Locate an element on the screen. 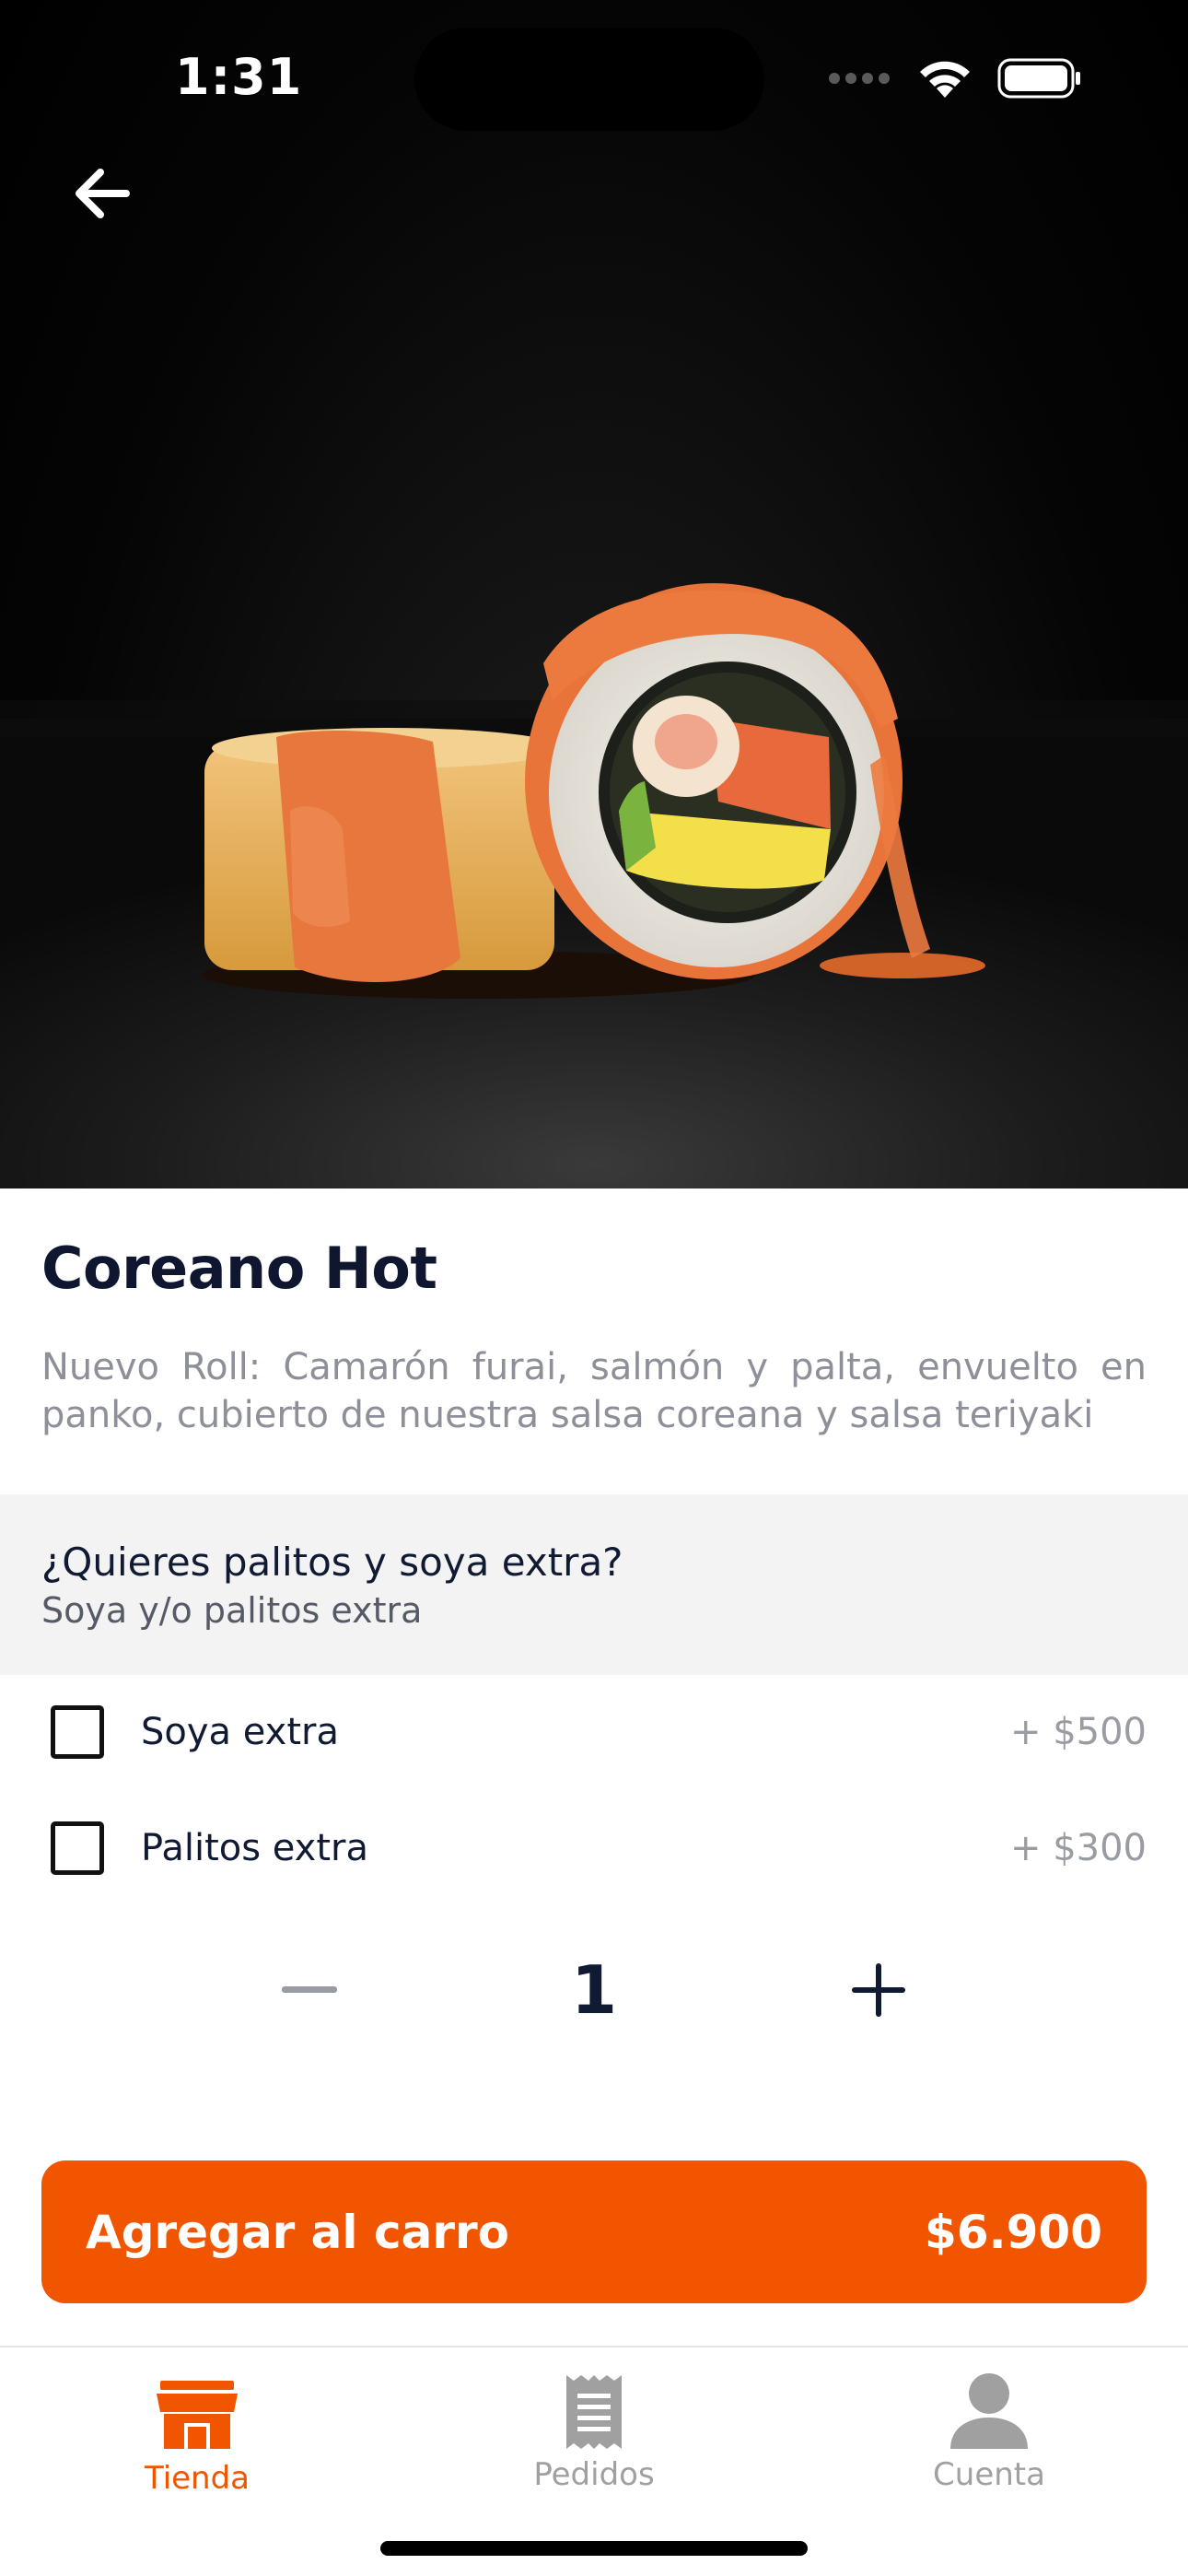  battery-icon is located at coordinates (1038, 78).